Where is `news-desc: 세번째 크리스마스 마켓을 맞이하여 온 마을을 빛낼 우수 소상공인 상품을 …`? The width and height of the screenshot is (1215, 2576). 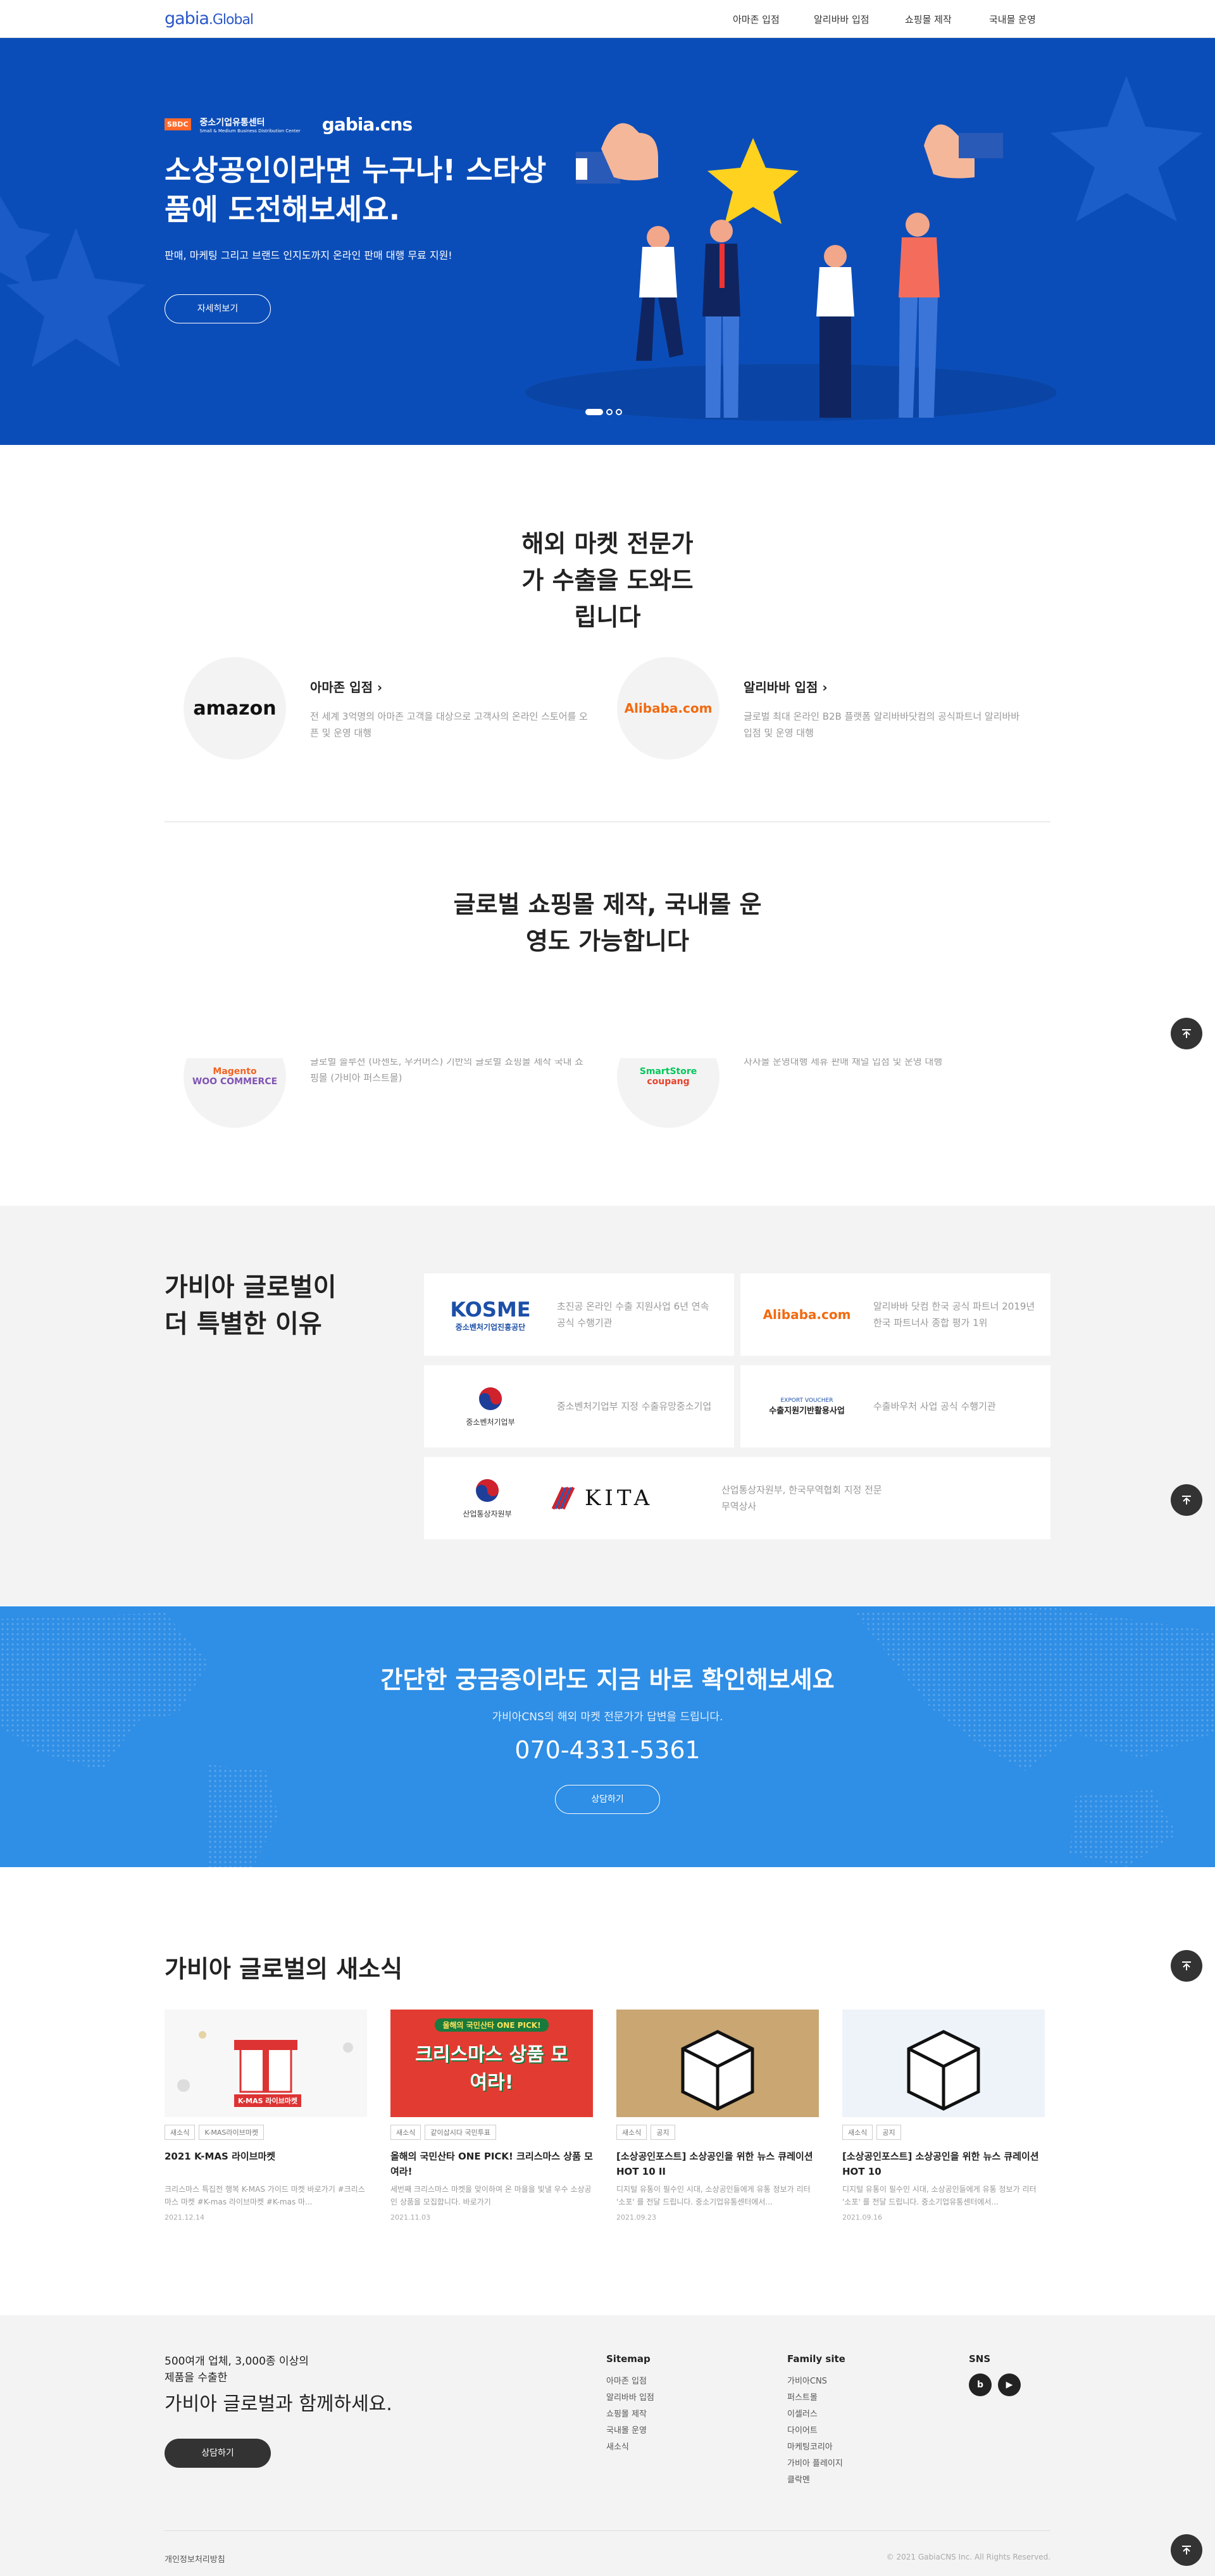
news-desc: 세번째 크리스마스 마켓을 맞이하여 온 마을을 빛낼 우수 소상공인 상품을 … is located at coordinates (491, 2195).